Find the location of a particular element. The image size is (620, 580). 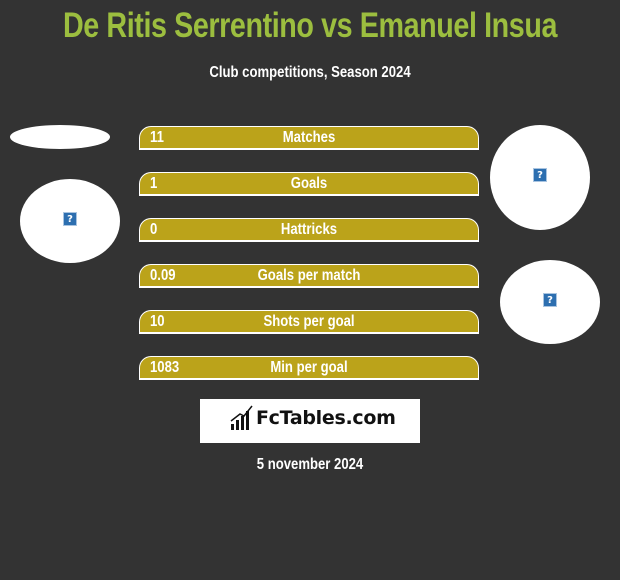

stat-row-hattricks: 0 Hattricks is located at coordinates (309, 230).